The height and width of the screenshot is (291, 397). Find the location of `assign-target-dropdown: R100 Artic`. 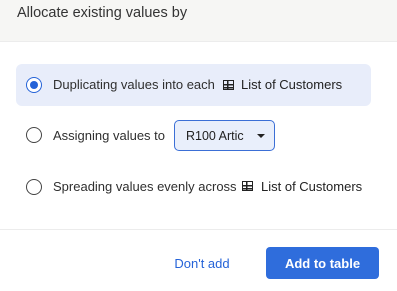

assign-target-dropdown: R100 Artic is located at coordinates (224, 135).